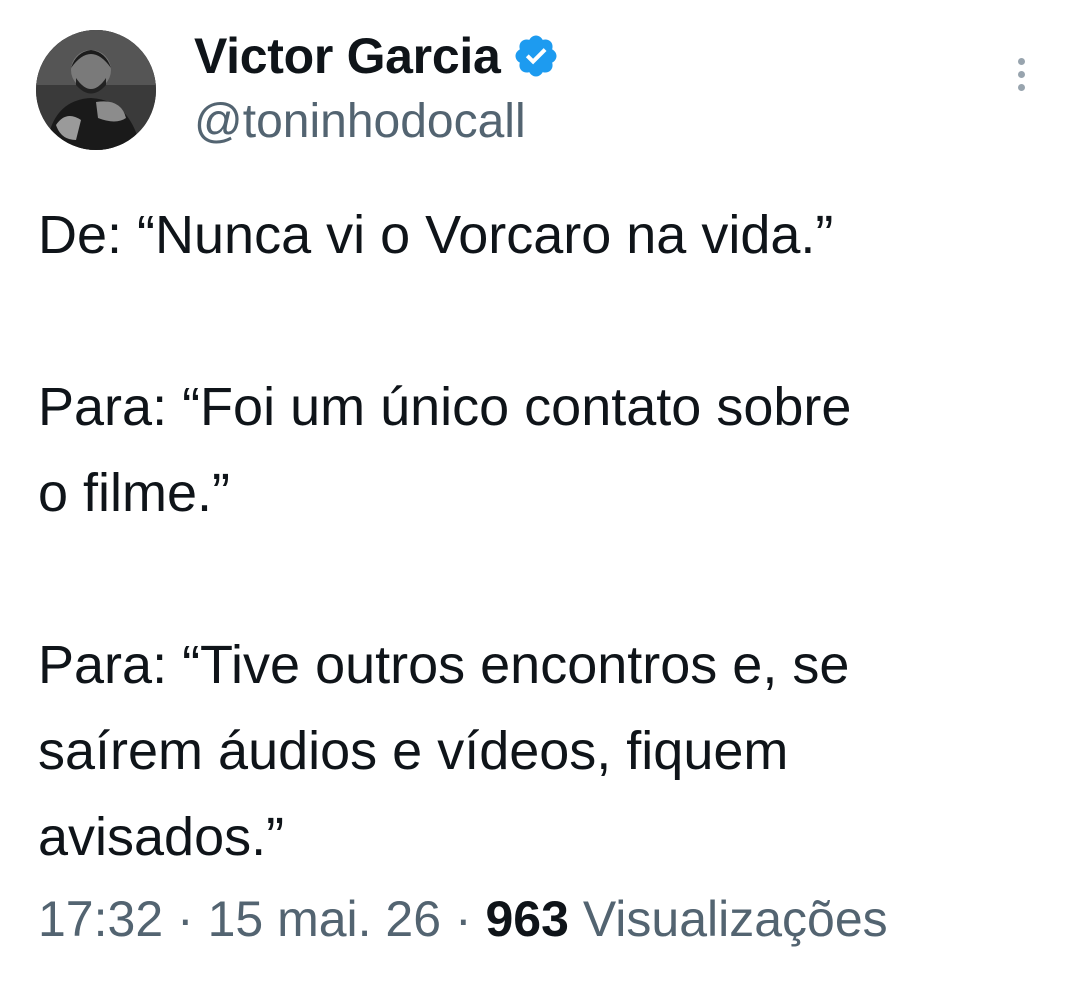  What do you see at coordinates (1021, 78) in the screenshot?
I see `more-vertical-icon` at bounding box center [1021, 78].